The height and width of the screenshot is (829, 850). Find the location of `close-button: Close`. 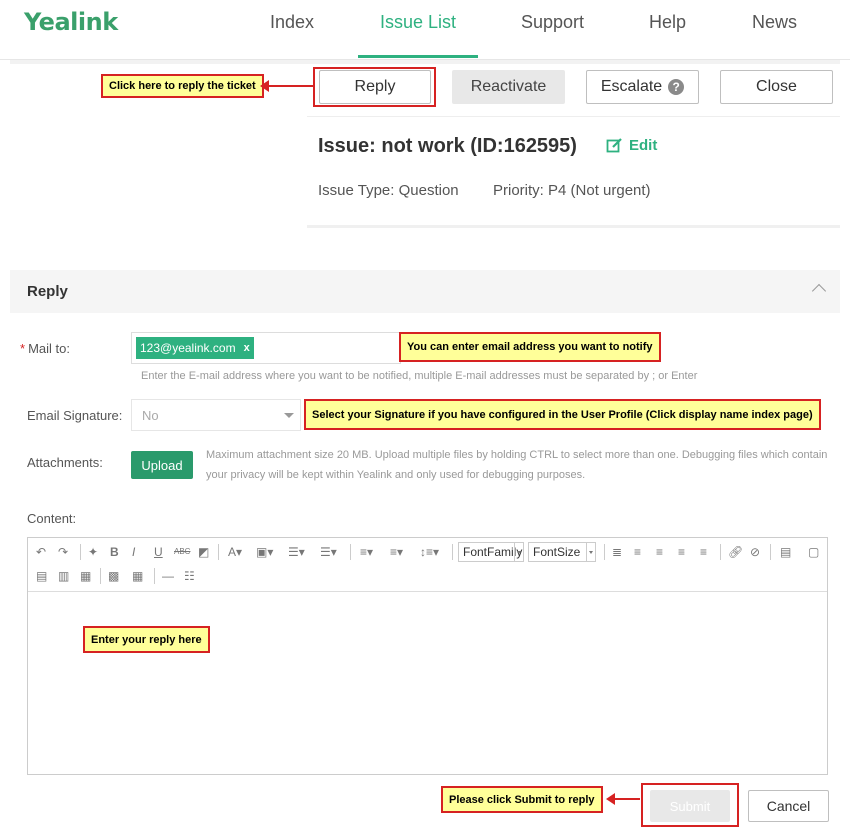

close-button: Close is located at coordinates (776, 87).